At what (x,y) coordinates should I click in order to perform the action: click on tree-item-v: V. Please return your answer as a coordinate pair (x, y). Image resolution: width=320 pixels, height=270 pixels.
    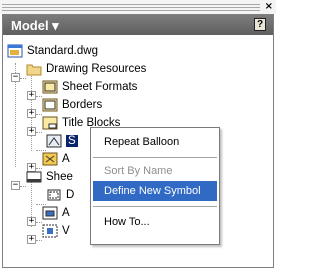
    Looking at the image, I should click on (56, 231).